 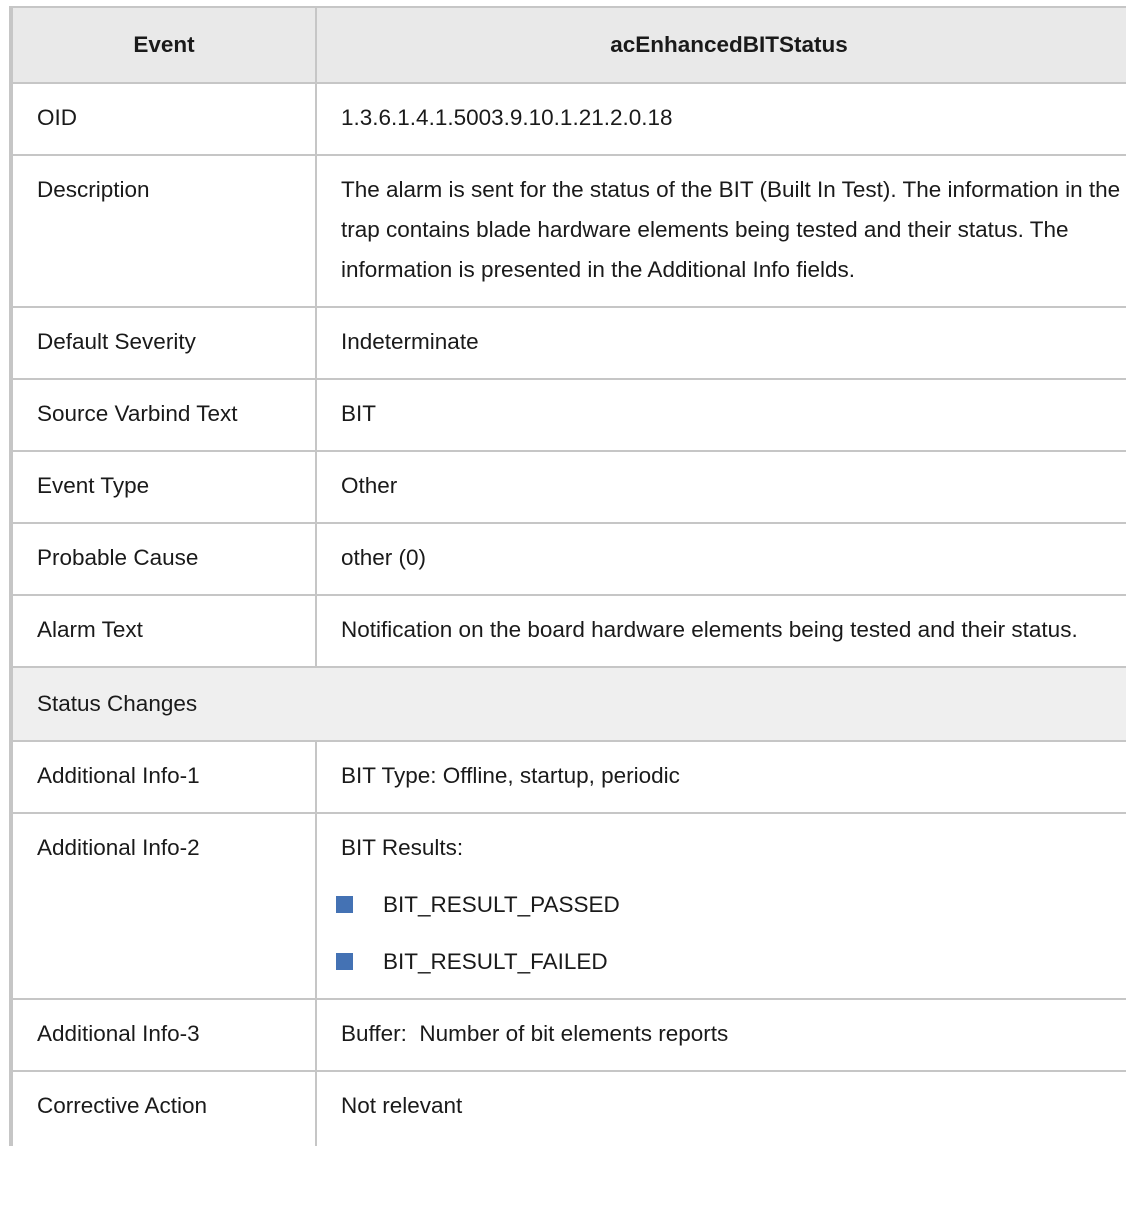 I want to click on table-header-row: Event acEnhancedBITStatus, so click(x=567, y=45).